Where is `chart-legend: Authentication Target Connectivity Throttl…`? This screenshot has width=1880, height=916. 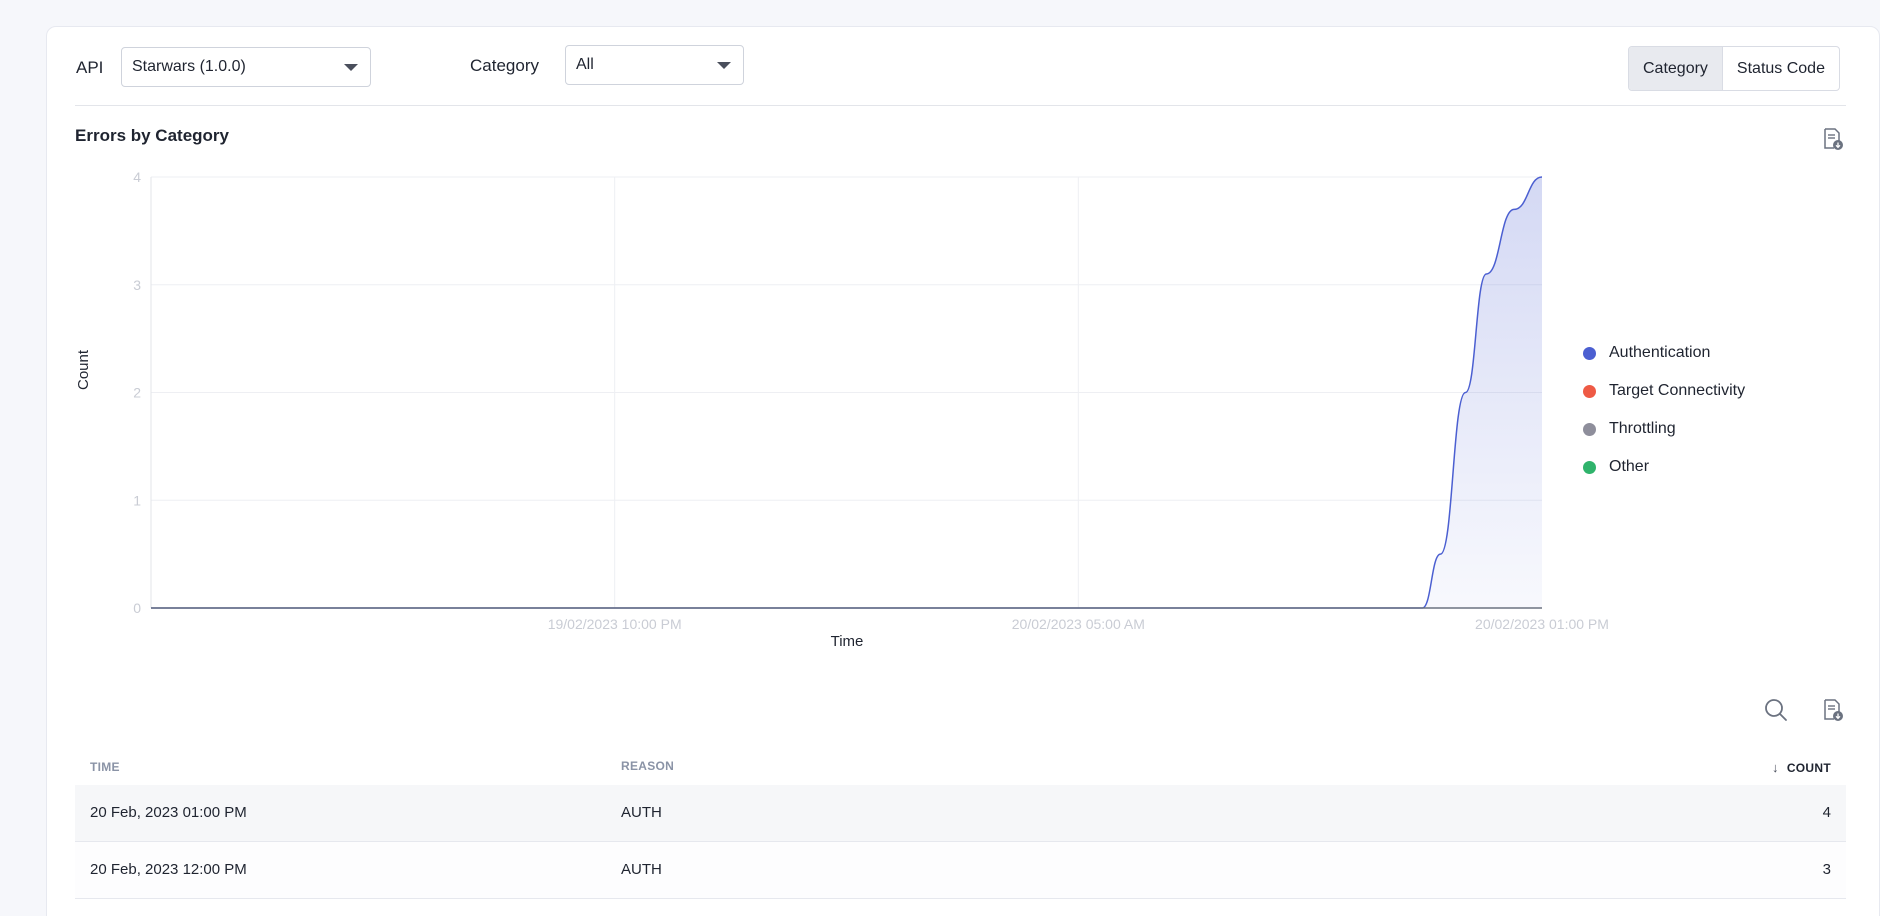 chart-legend: Authentication Target Connectivity Throttl… is located at coordinates (1664, 410).